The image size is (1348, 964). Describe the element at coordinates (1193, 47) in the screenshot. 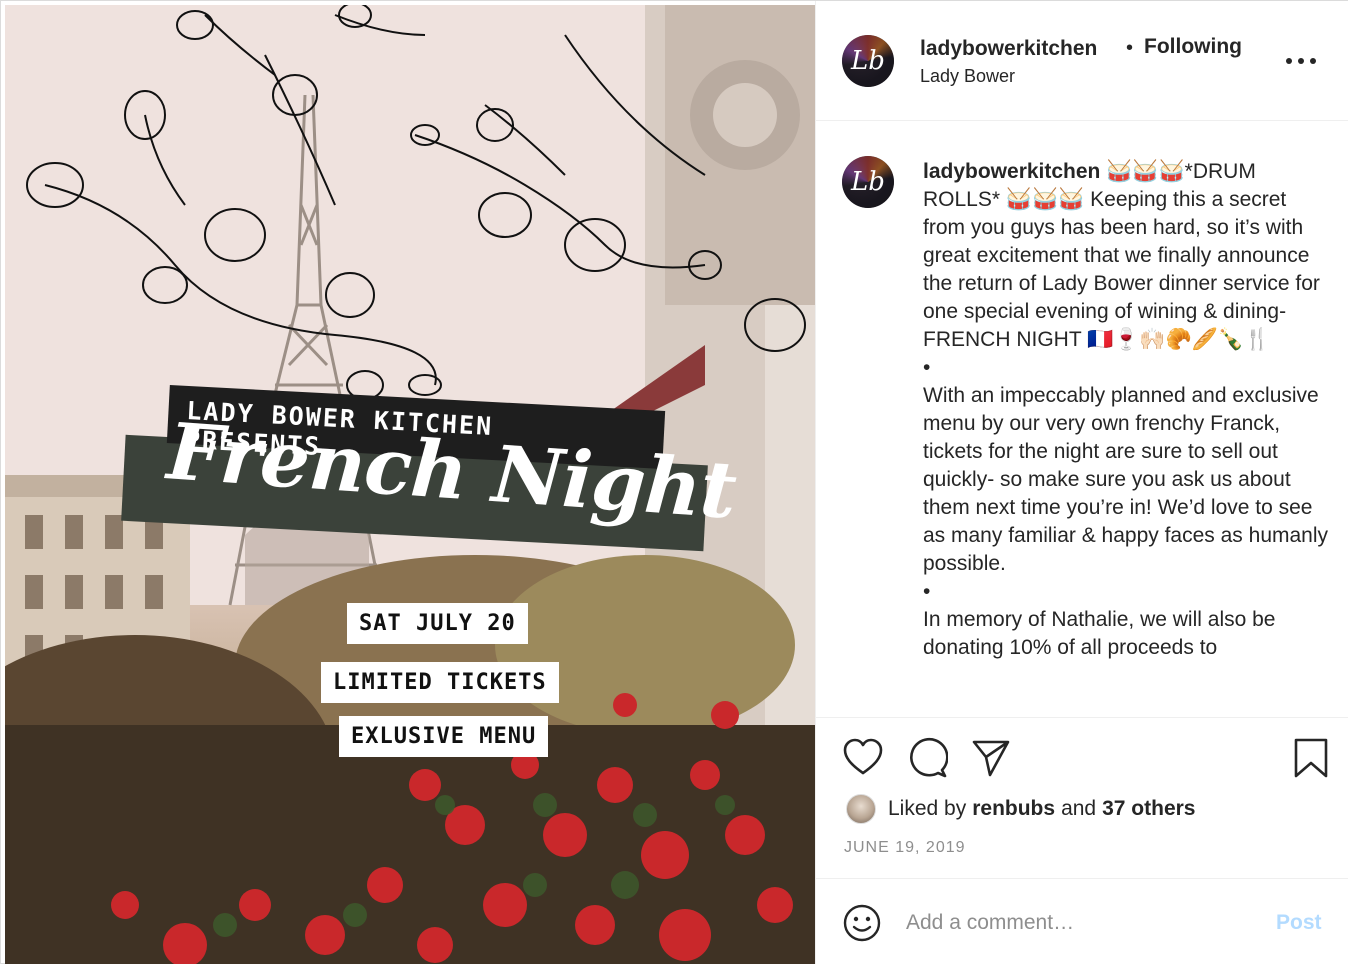

I see `following-button: Following` at that location.